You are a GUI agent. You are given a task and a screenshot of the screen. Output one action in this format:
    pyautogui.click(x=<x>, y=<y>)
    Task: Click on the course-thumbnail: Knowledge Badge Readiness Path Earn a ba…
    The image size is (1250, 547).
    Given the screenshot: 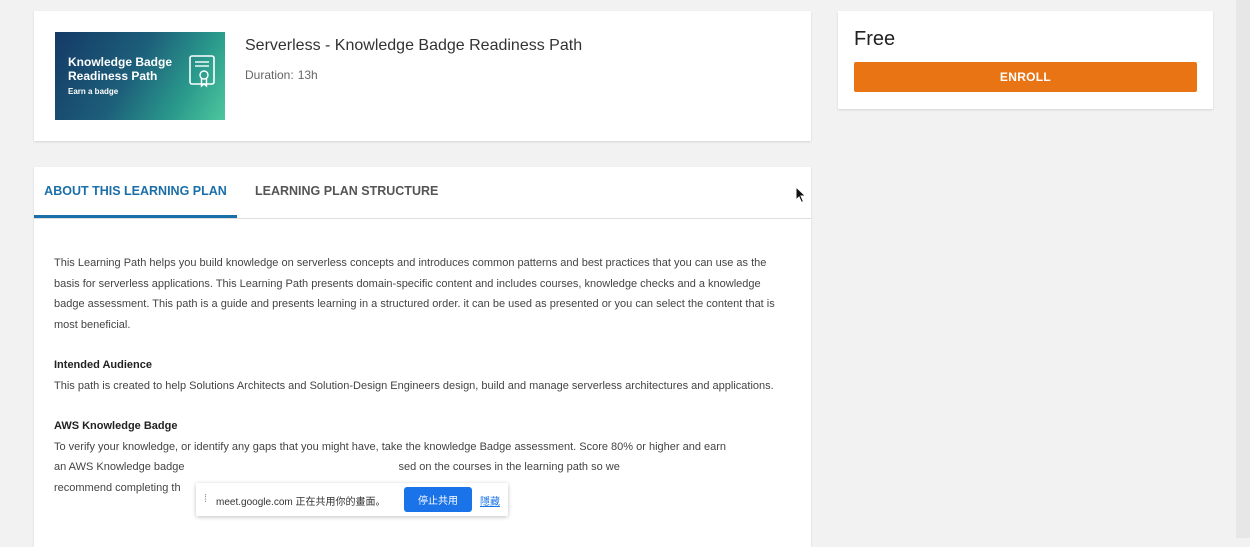 What is the action you would take?
    pyautogui.click(x=140, y=76)
    